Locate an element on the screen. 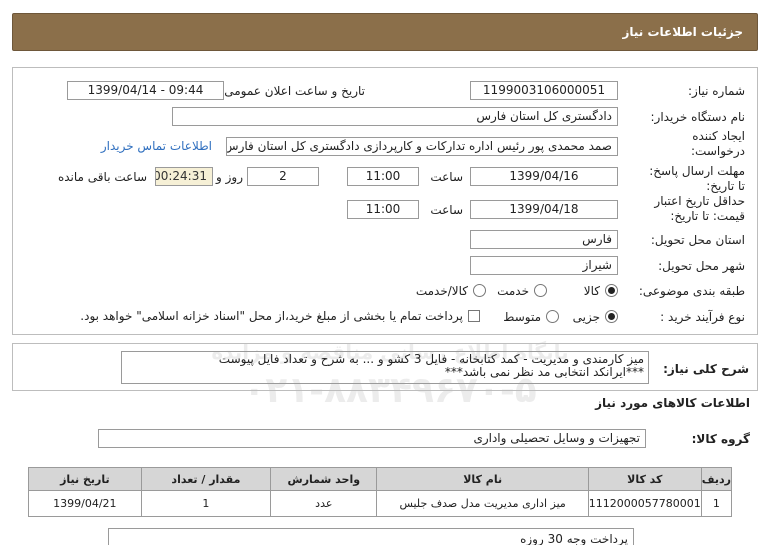  creator-label-1: ایجاد کننده is located at coordinates (718, 136).